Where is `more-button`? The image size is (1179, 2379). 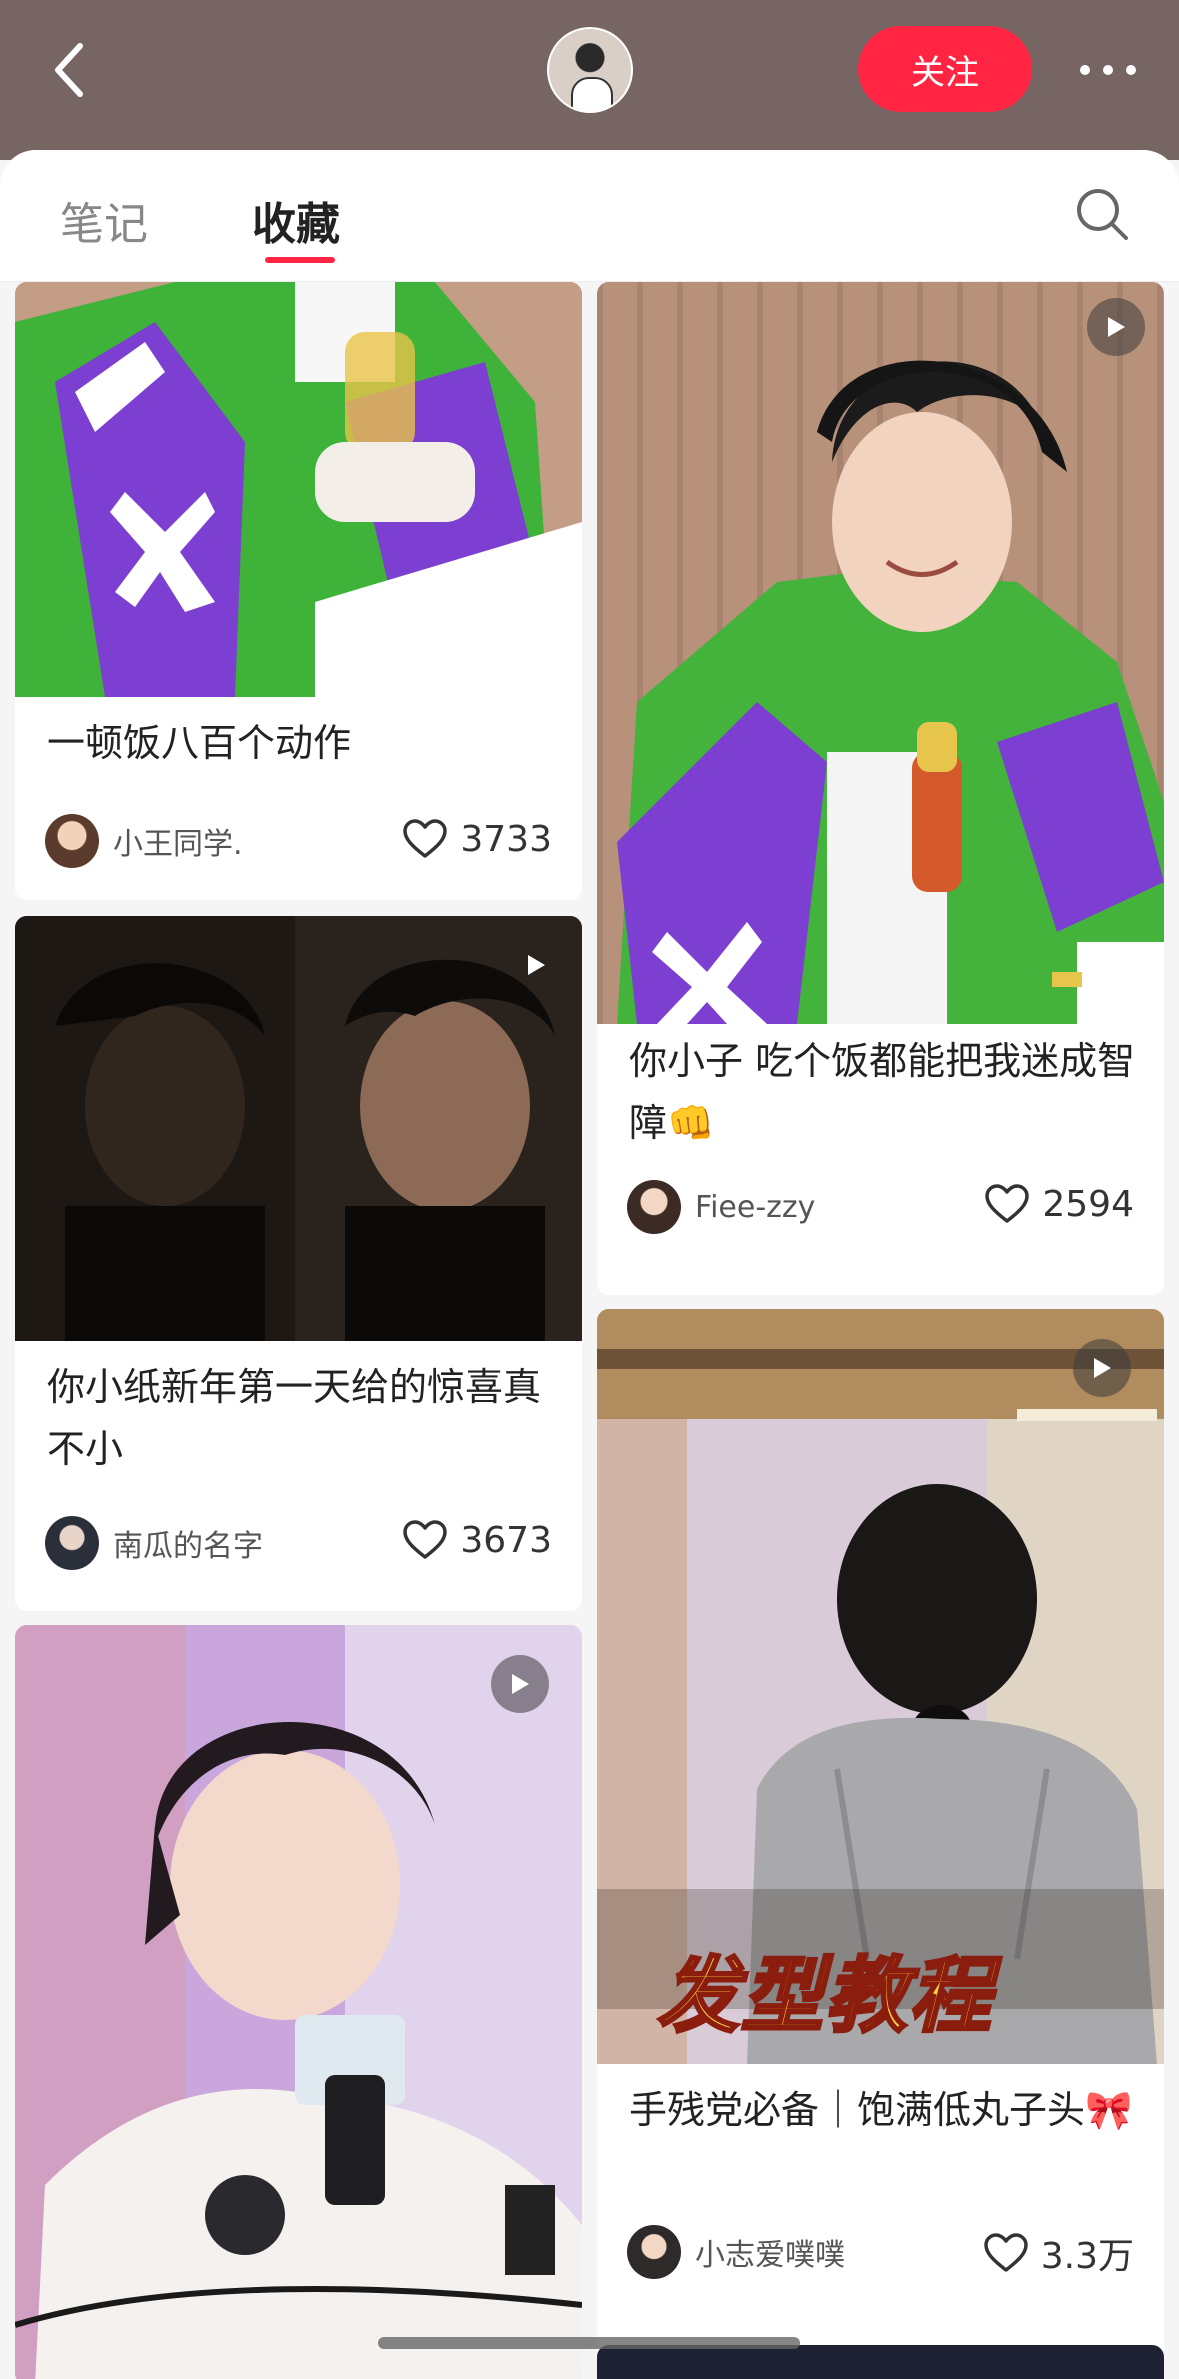 more-button is located at coordinates (1108, 70).